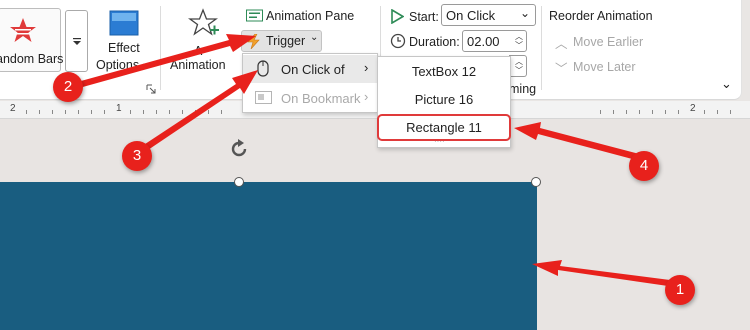 The height and width of the screenshot is (330, 750). I want to click on callout-badge-1: 1, so click(680, 290).